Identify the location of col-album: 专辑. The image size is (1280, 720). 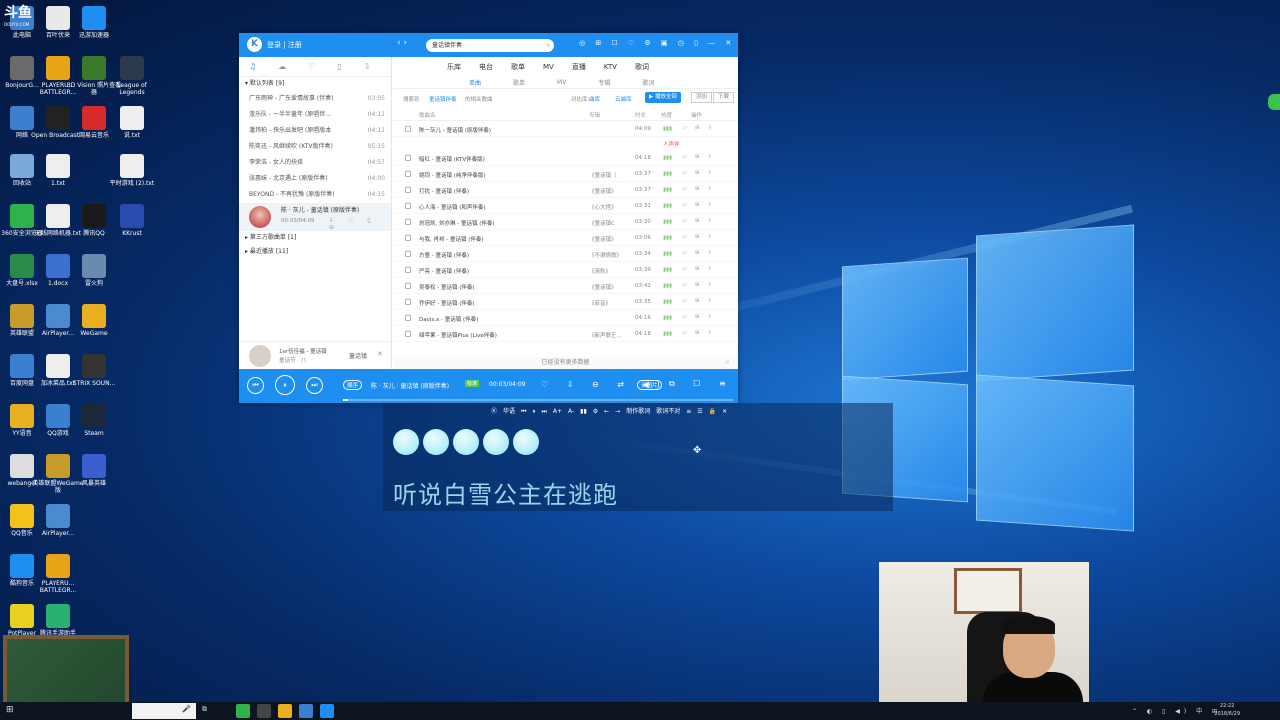
(594, 115).